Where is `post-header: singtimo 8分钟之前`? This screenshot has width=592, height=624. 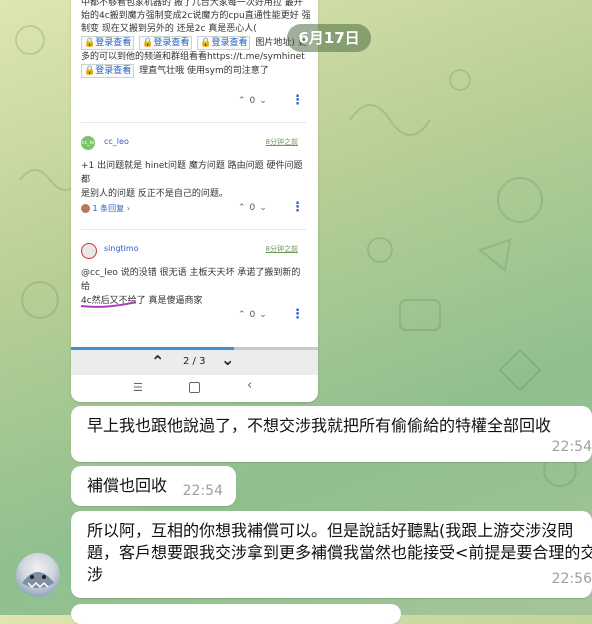 post-header: singtimo 8分钟之前 is located at coordinates (193, 251).